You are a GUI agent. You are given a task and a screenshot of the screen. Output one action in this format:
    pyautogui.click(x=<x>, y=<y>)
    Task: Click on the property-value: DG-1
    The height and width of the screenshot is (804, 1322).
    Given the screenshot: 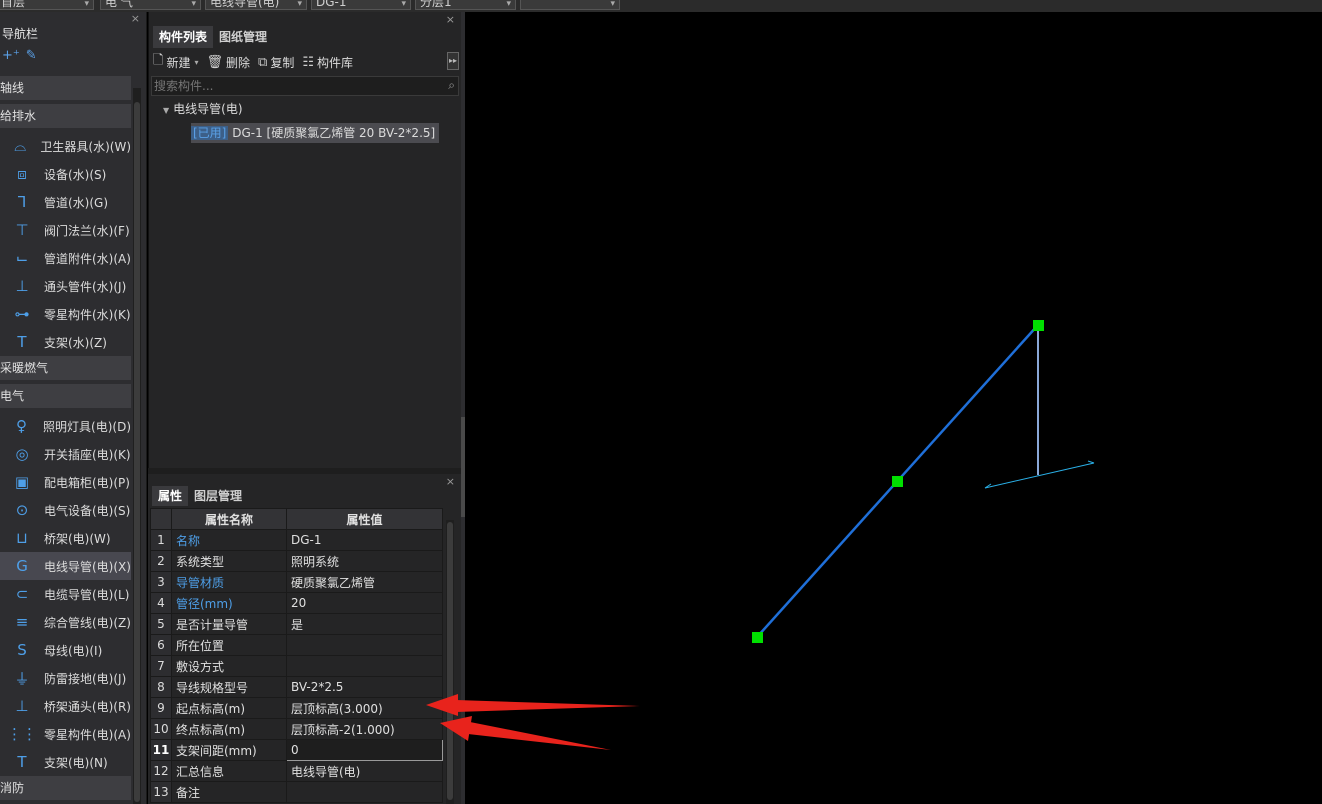 What is the action you would take?
    pyautogui.click(x=364, y=540)
    